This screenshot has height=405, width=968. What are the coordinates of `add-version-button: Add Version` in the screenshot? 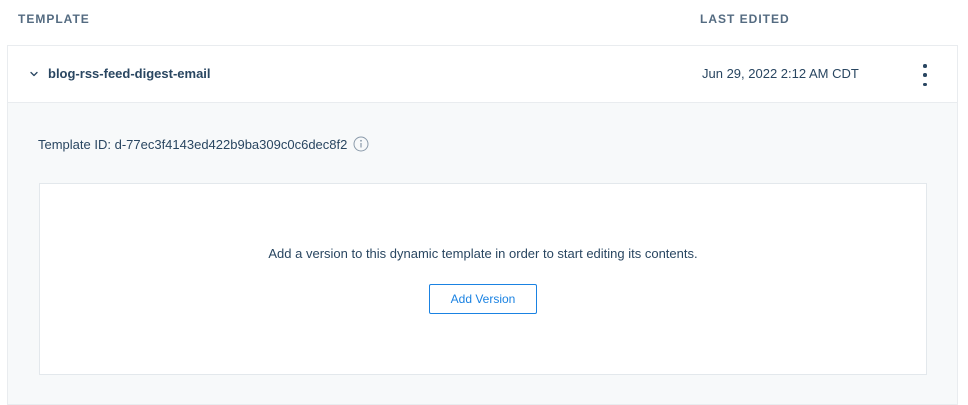 It's located at (483, 299).